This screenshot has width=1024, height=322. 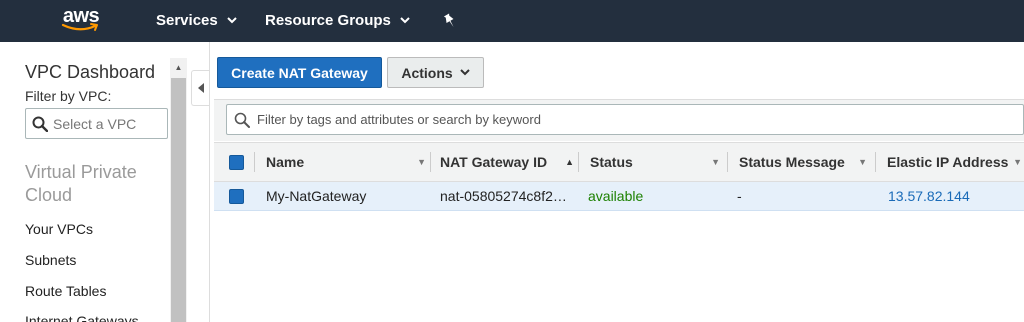 What do you see at coordinates (953, 196) in the screenshot?
I see `cell-elastic-ip-link: 13.57.82.144` at bounding box center [953, 196].